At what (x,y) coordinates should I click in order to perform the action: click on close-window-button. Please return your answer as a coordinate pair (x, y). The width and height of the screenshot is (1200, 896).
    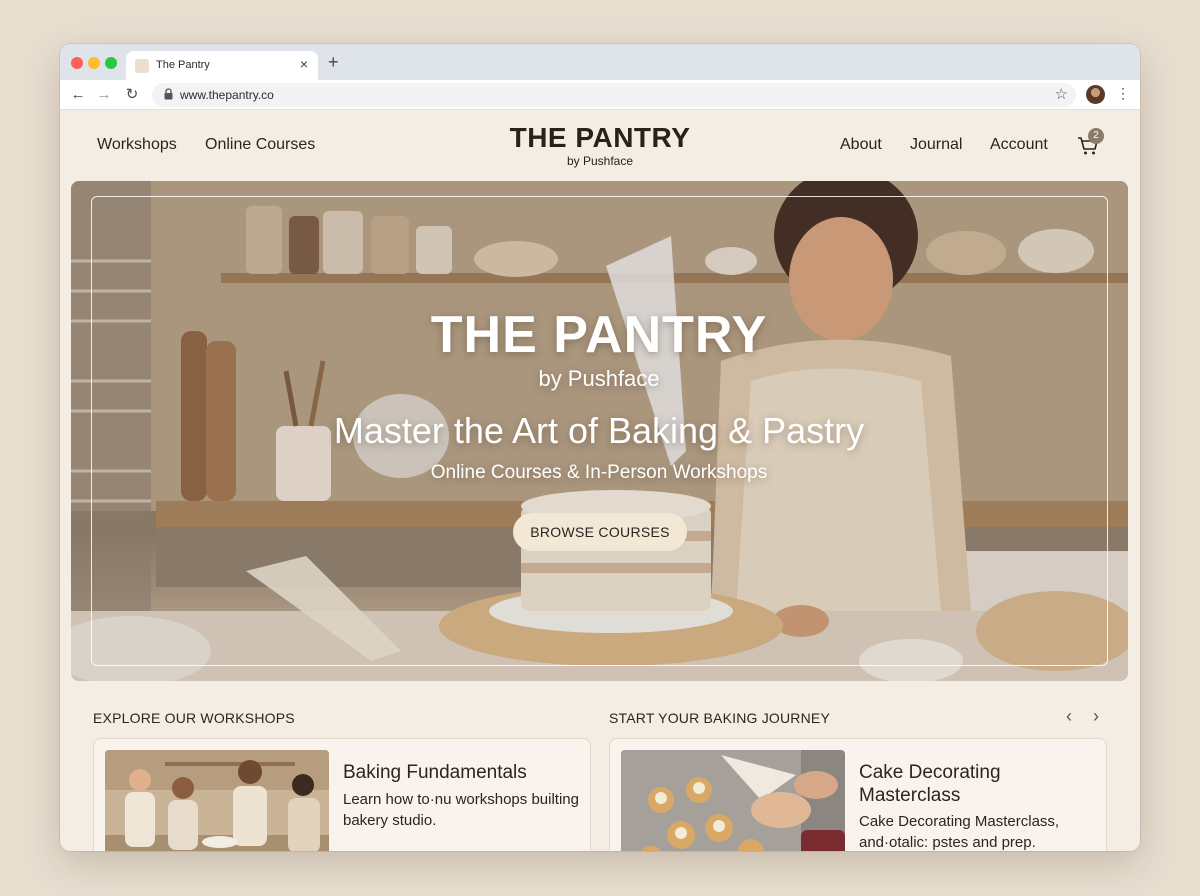
    Looking at the image, I should click on (77, 63).